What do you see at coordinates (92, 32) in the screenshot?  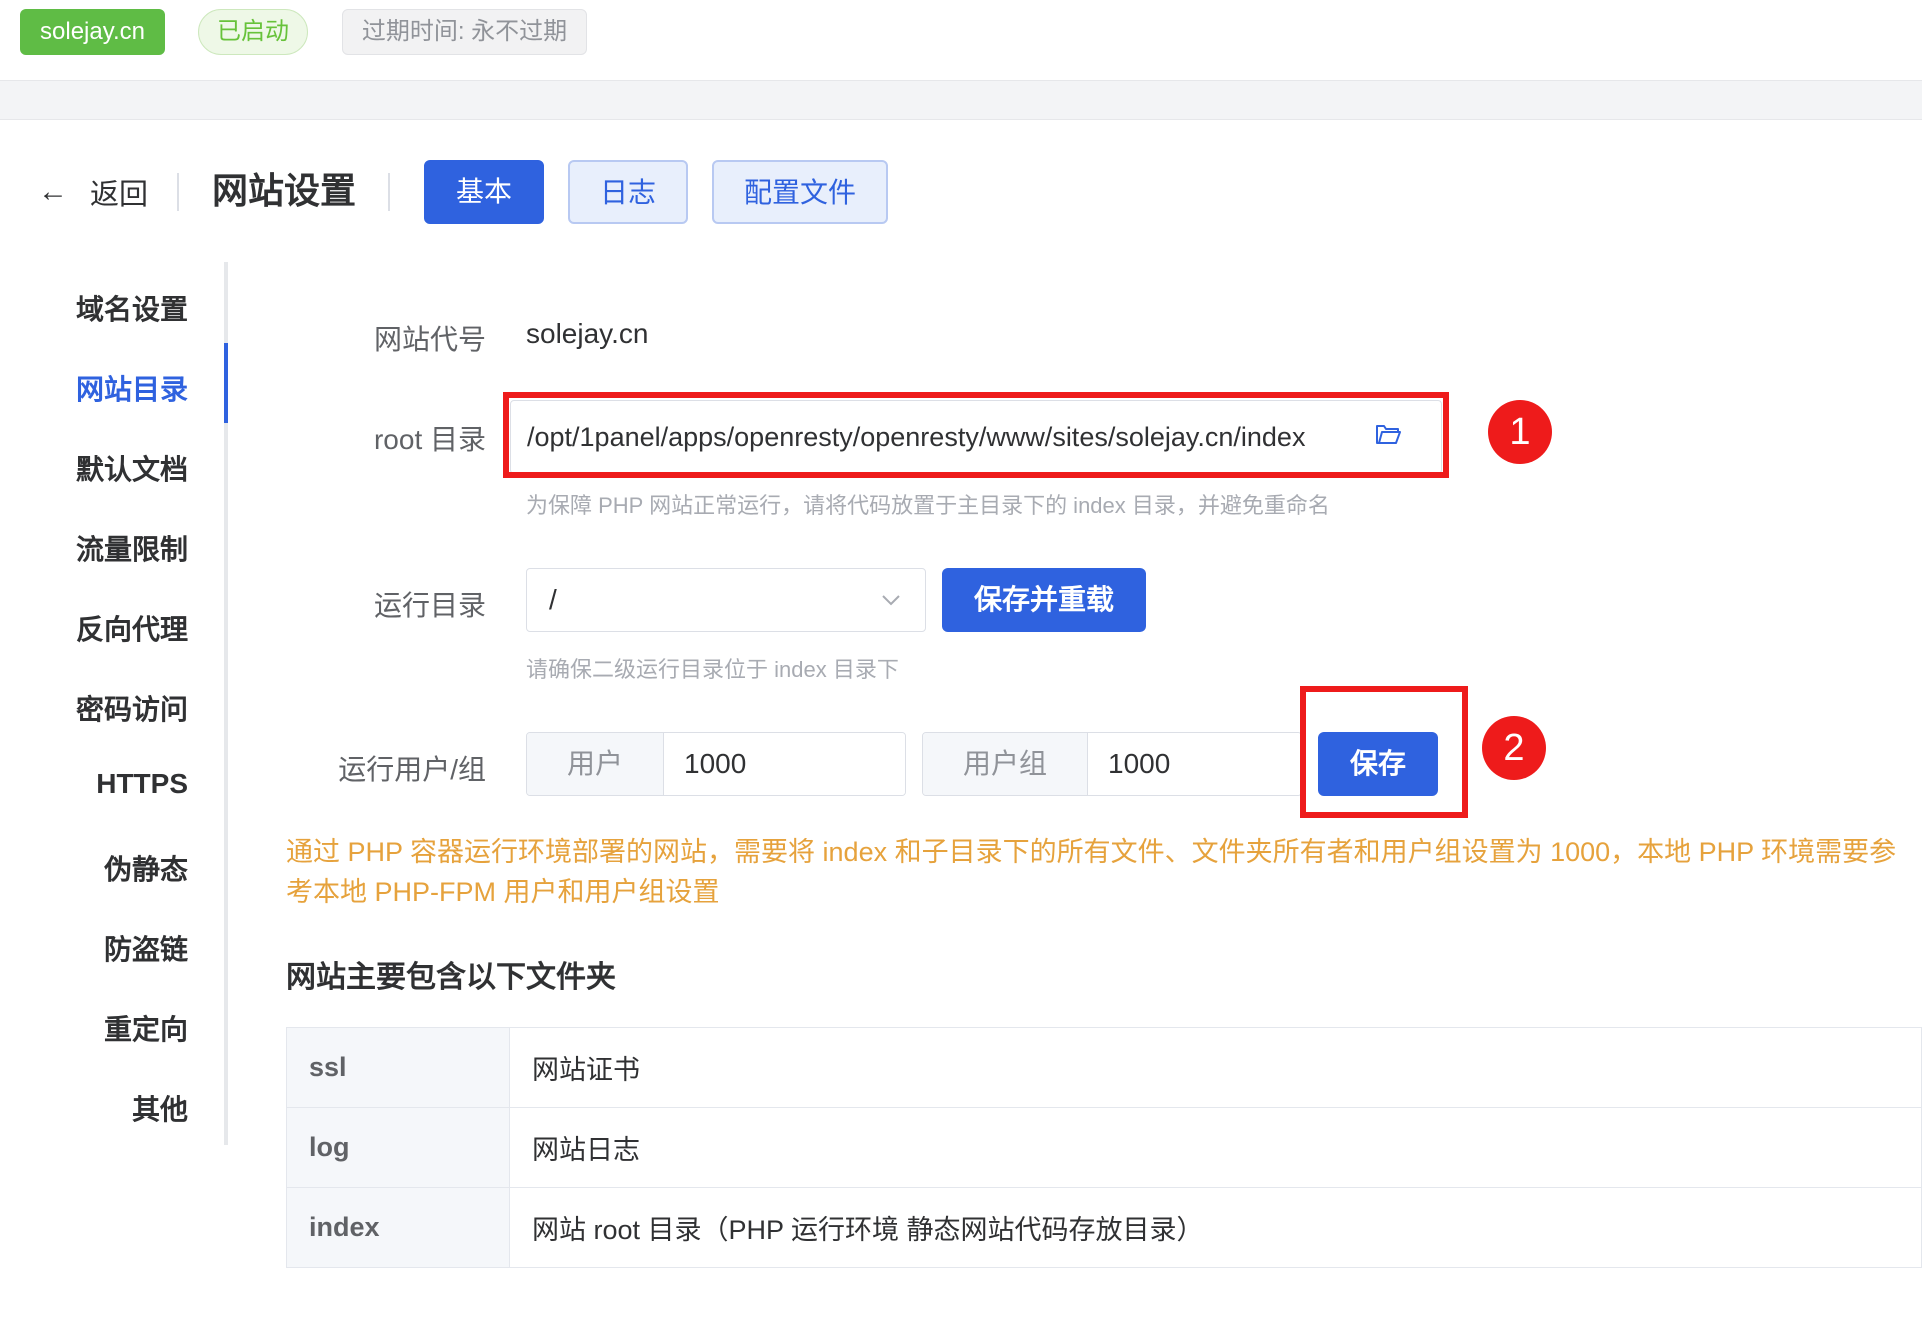 I see `domain-tag: solejay.cn` at bounding box center [92, 32].